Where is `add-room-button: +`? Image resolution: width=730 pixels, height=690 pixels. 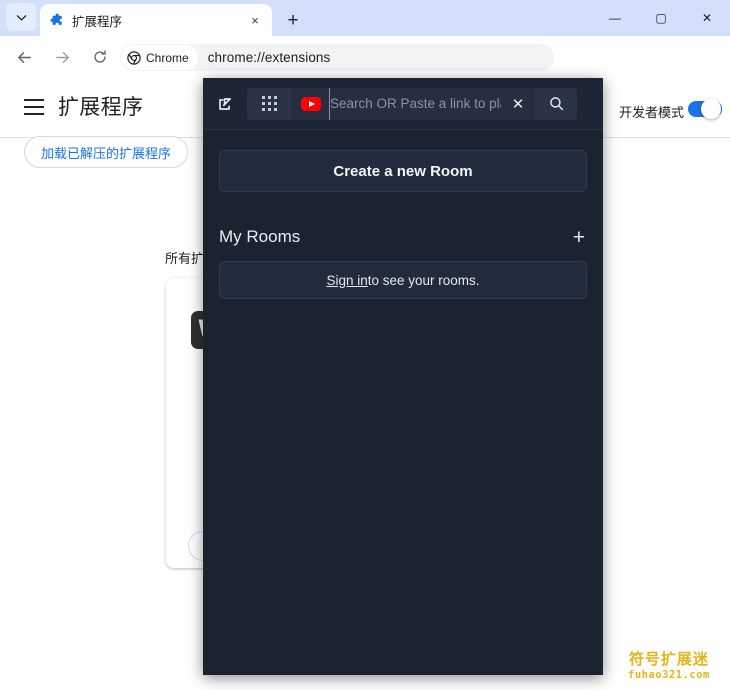 add-room-button: + is located at coordinates (579, 237).